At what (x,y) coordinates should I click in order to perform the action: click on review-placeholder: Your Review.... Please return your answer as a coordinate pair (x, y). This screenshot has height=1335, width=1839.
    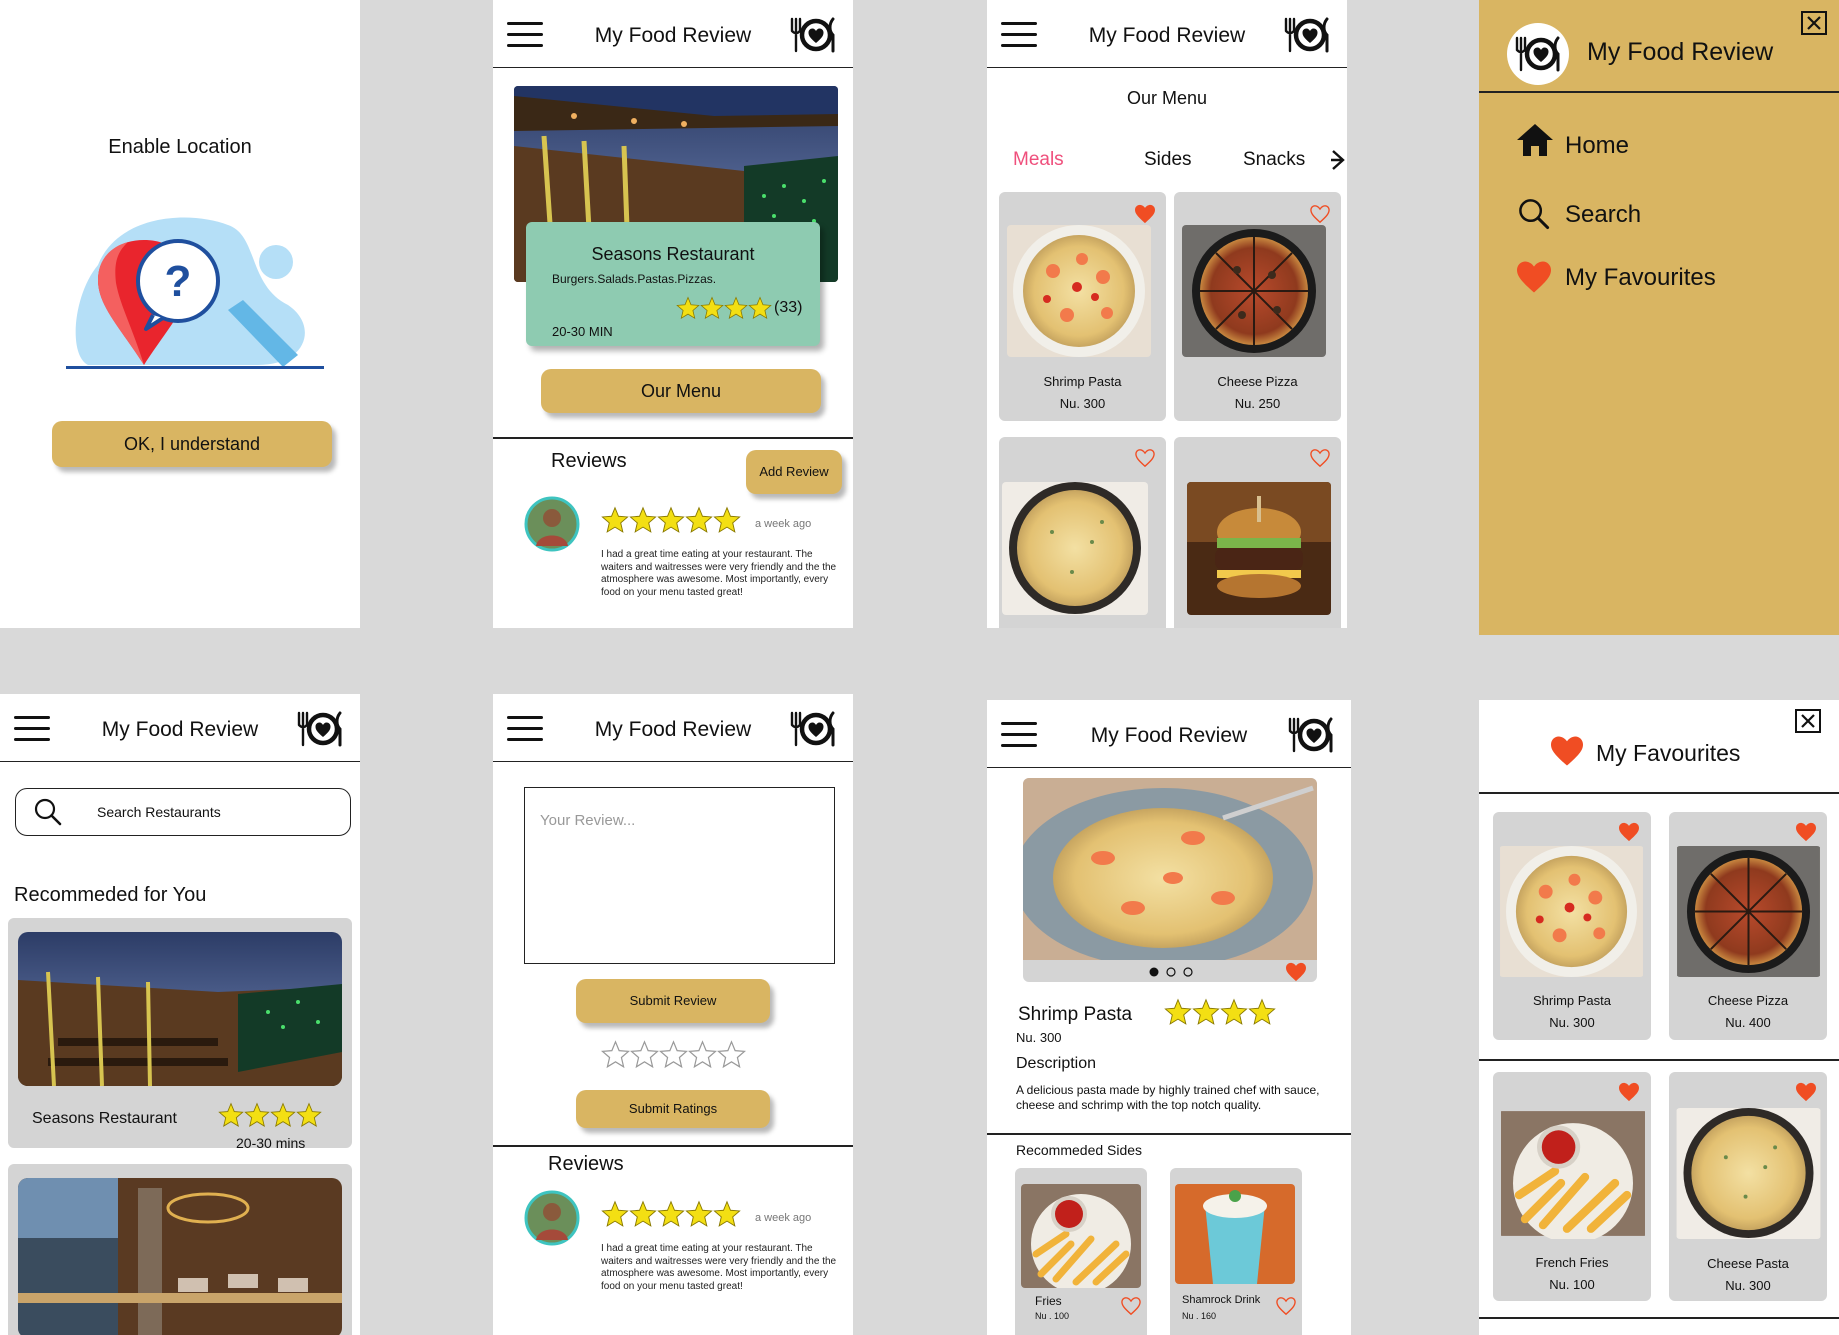
    Looking at the image, I should click on (588, 820).